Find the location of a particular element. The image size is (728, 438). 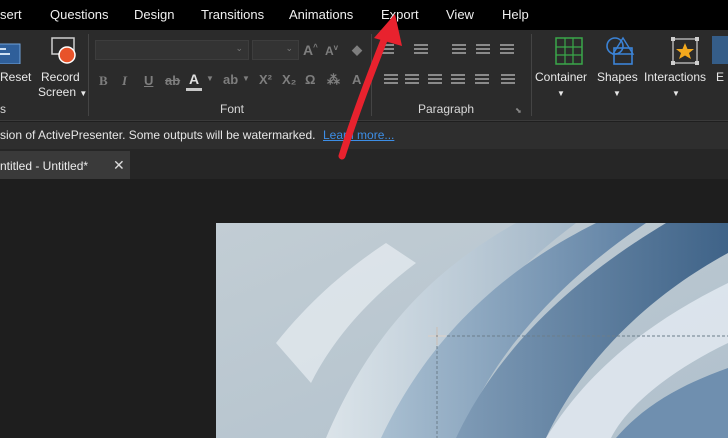

align-right-icon is located at coordinates (435, 80).